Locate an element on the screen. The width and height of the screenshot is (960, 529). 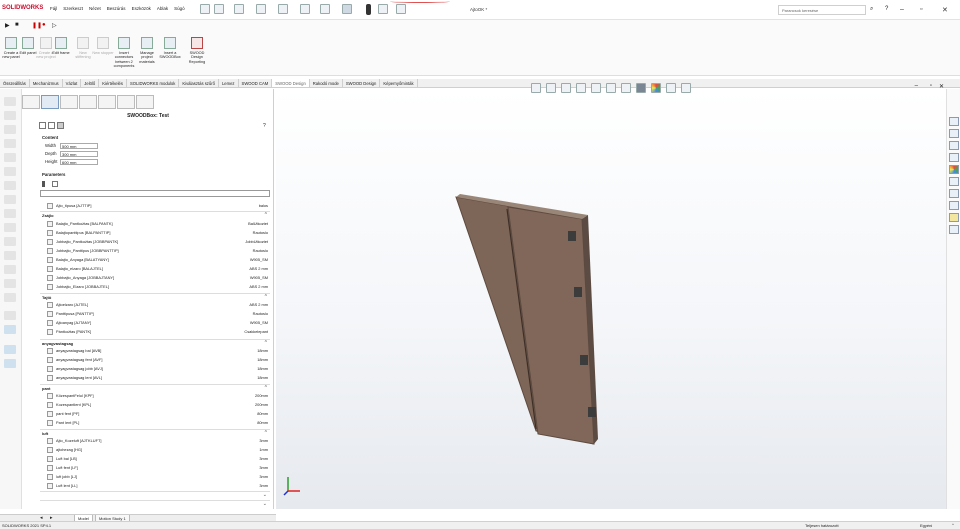
edit-frame-button: Edit frame is located at coordinates (61, 46).